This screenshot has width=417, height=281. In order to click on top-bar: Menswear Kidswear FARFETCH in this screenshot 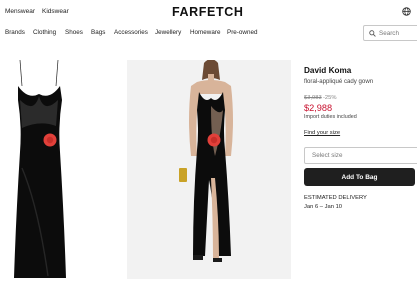, I will do `click(208, 12)`.